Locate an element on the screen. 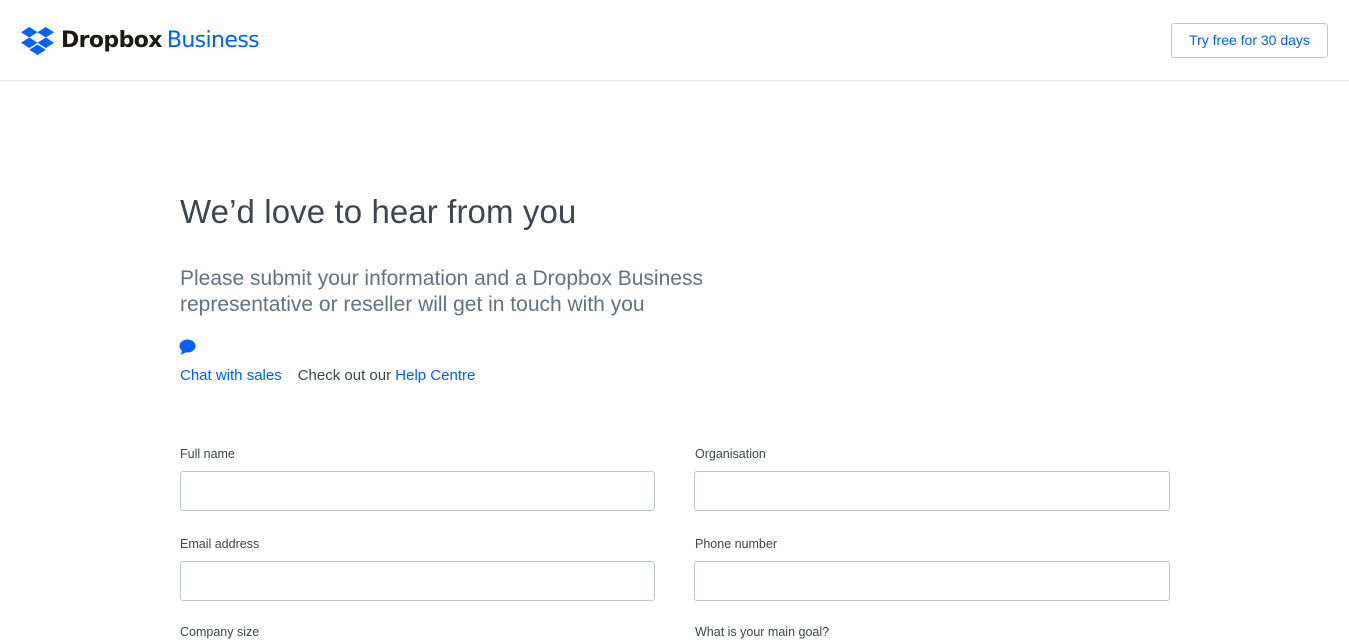 The height and width of the screenshot is (640, 1349). dropbox-business-logo: Dropbox Business is located at coordinates (140, 41).